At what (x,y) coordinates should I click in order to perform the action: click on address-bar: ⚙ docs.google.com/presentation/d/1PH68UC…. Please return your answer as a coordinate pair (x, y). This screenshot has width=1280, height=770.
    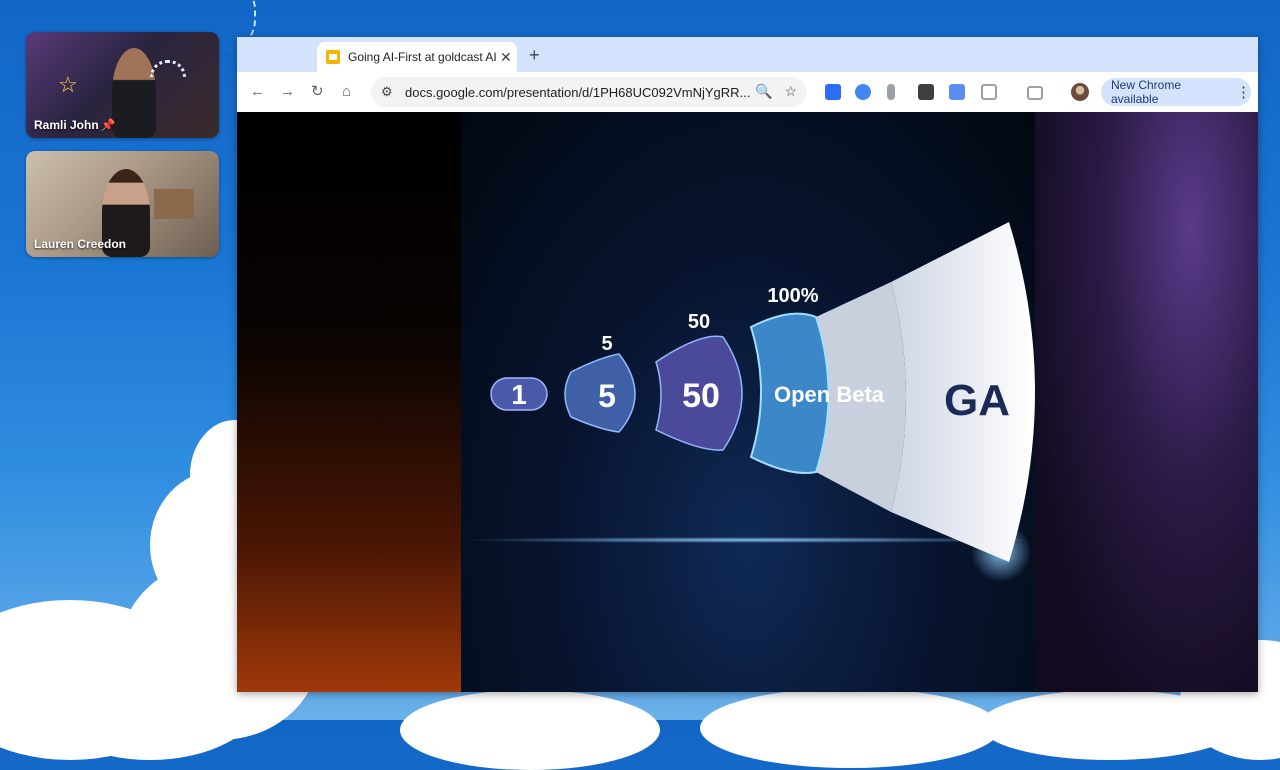
    Looking at the image, I should click on (589, 92).